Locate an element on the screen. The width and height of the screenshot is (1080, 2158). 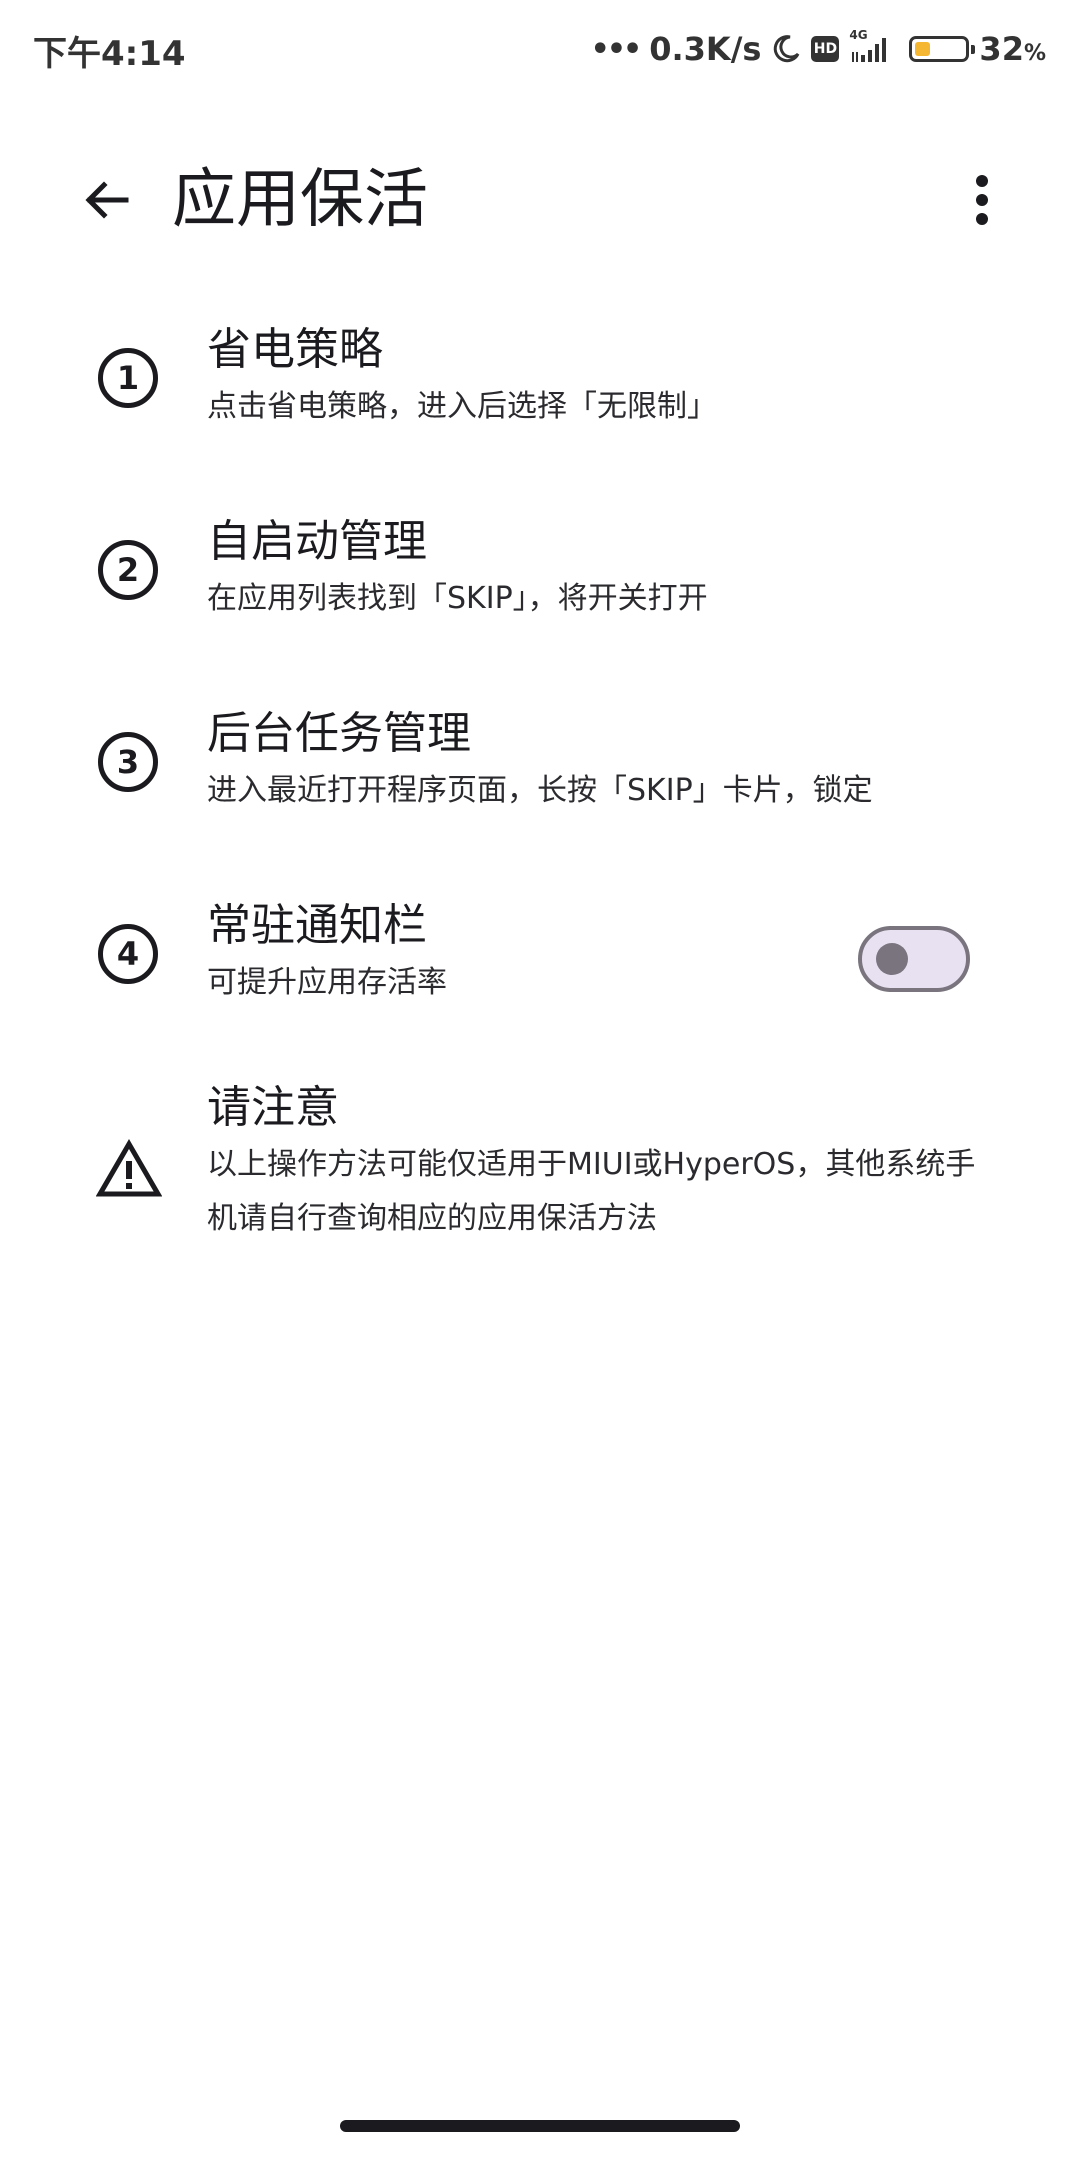
notice-title: 请注意 is located at coordinates (273, 1107).